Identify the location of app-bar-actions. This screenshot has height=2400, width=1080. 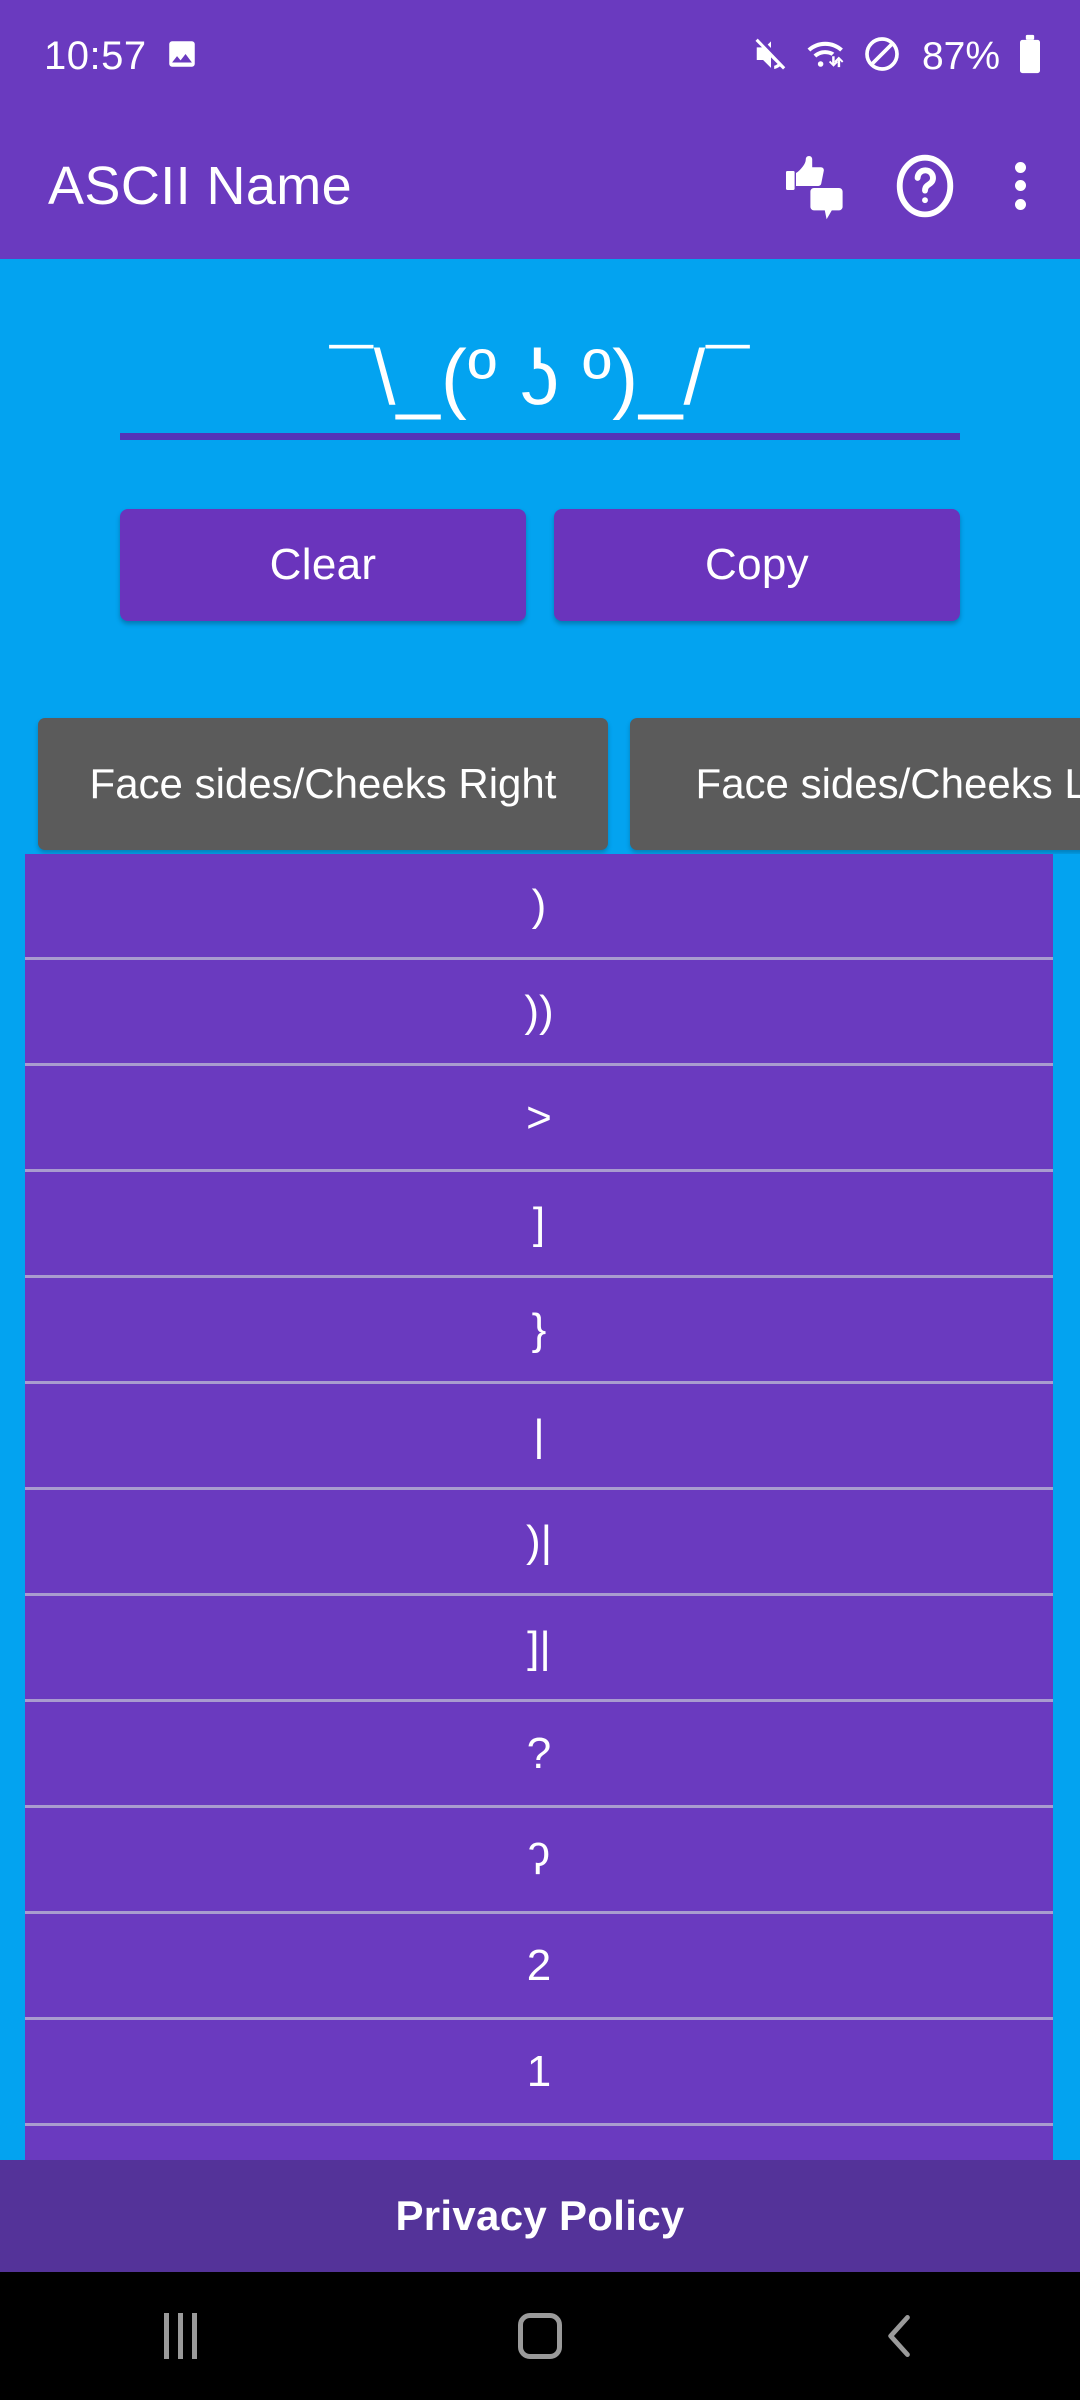
(911, 186).